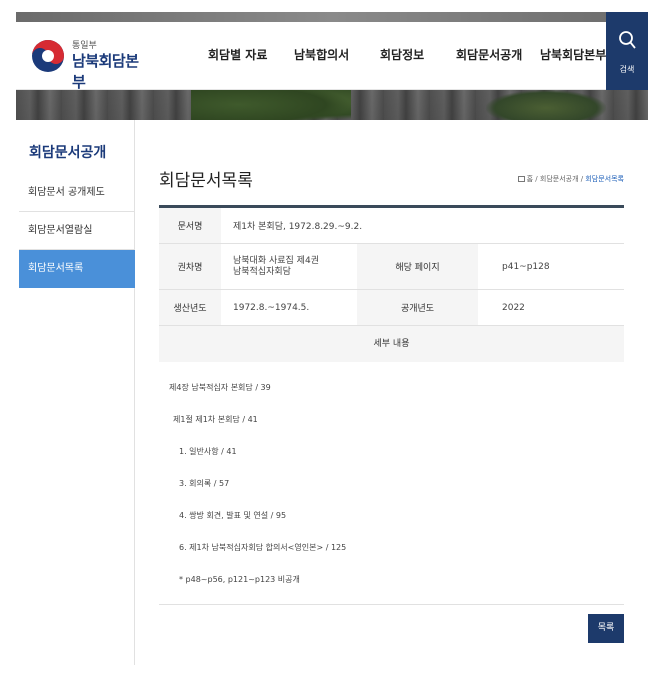 The image size is (661, 678). I want to click on volume-label: 권차명, so click(190, 266).